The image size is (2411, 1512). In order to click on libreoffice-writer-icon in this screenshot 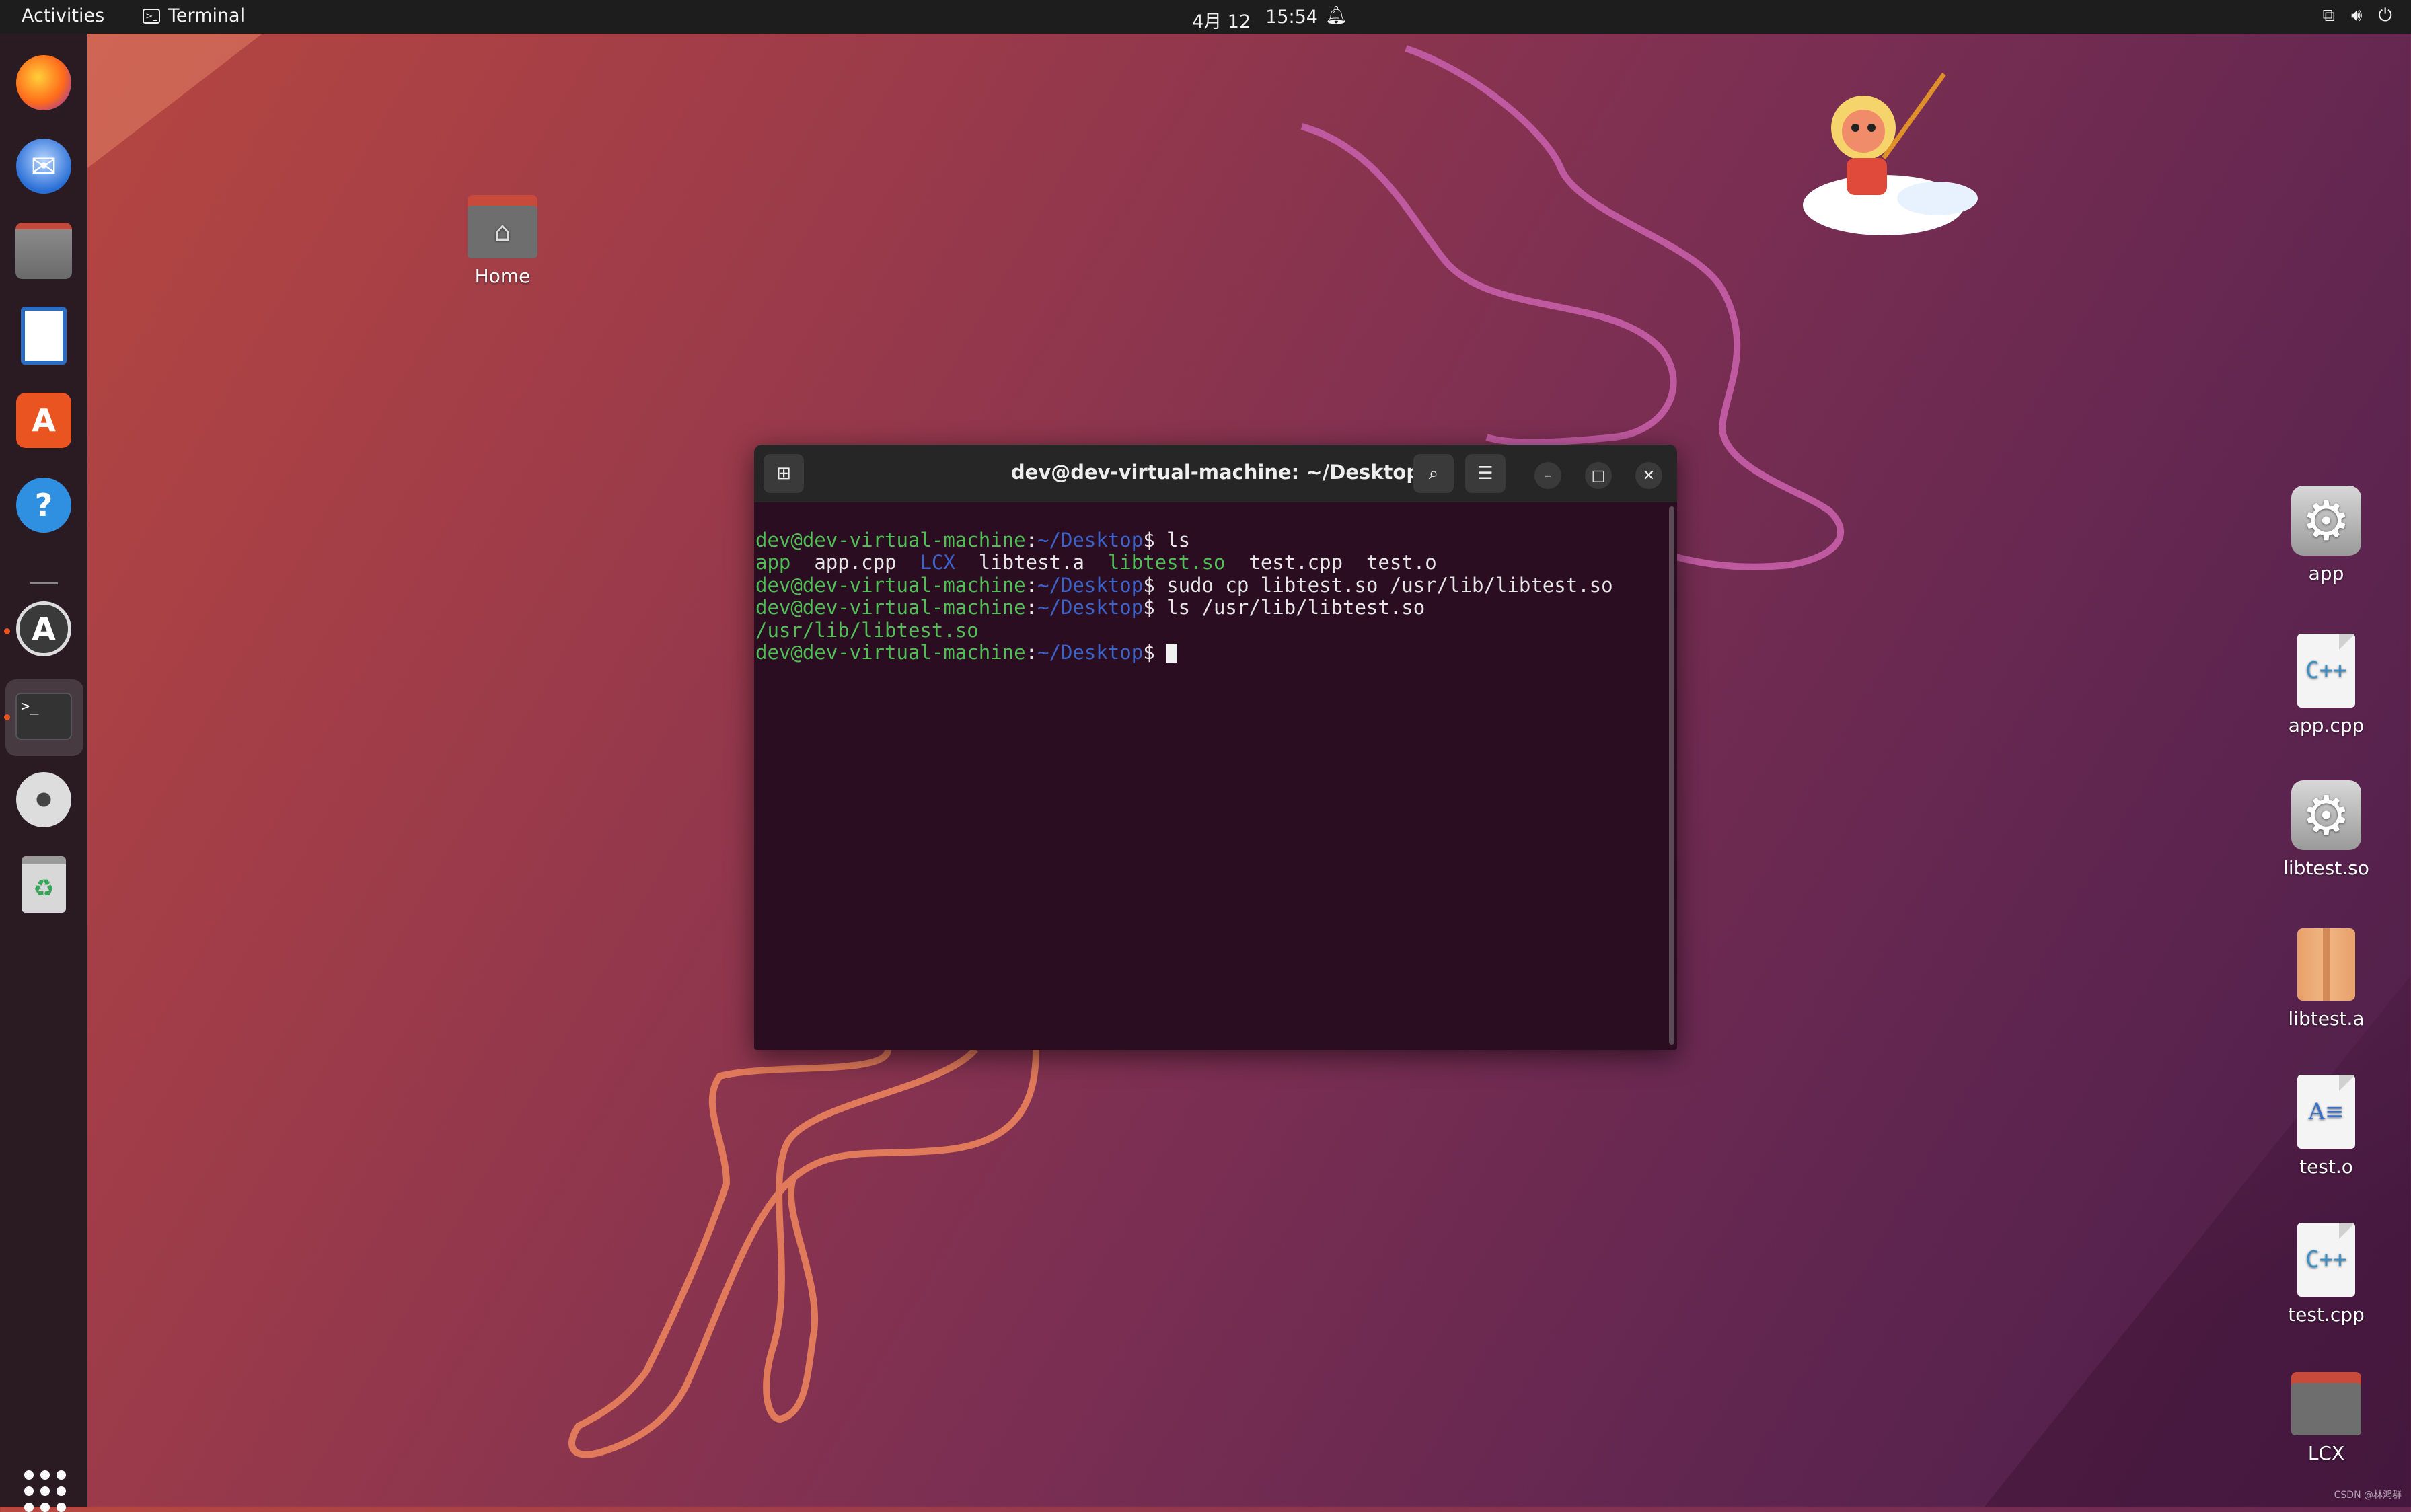, I will do `click(44, 336)`.